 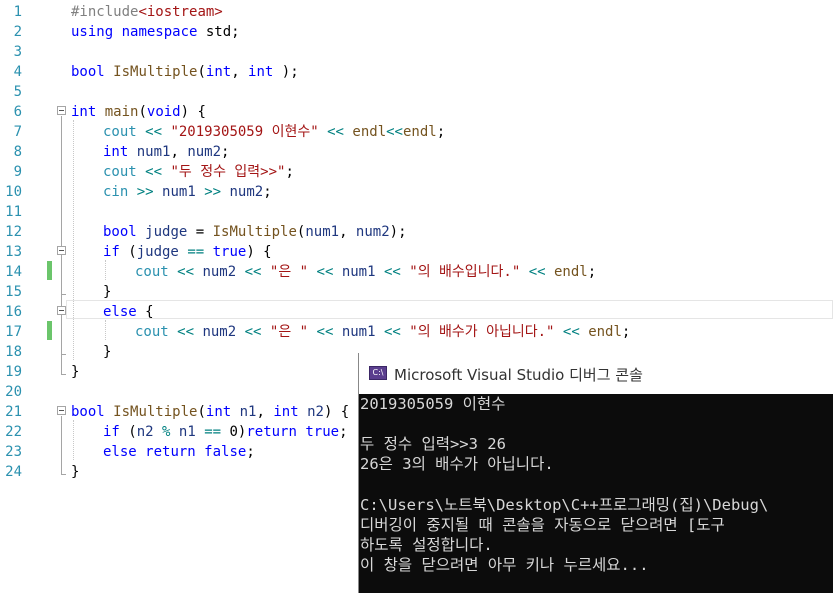 What do you see at coordinates (596, 373) in the screenshot?
I see `console-titlebar: C:\ Microsoft Visual Studio 디버그 콘솔` at bounding box center [596, 373].